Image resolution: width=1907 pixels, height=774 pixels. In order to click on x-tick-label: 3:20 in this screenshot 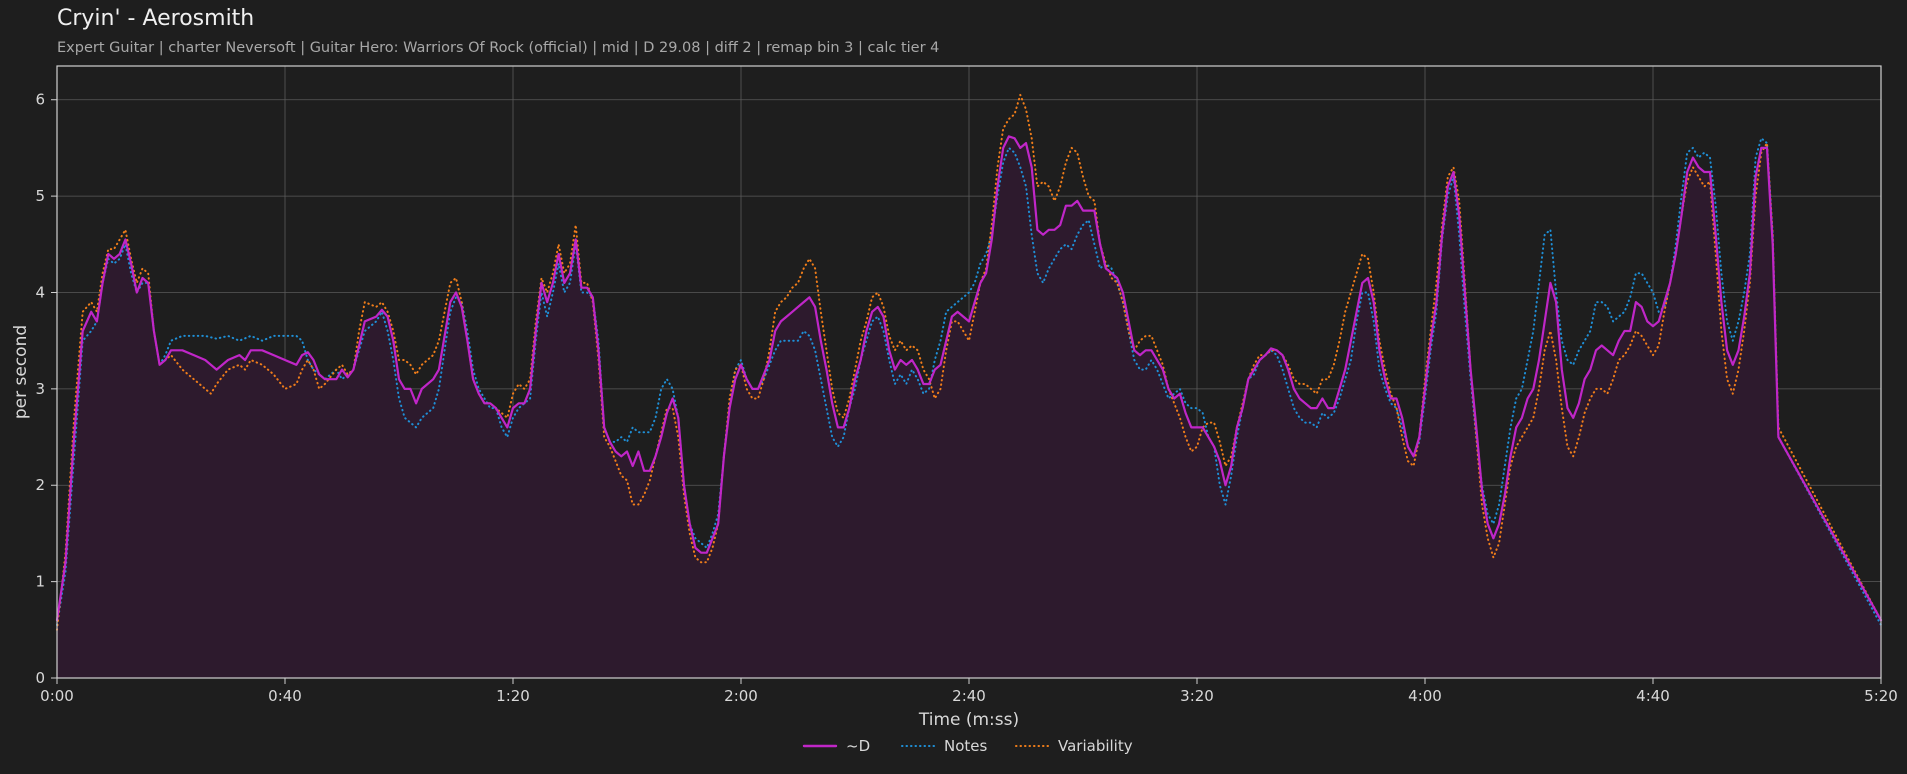, I will do `click(1197, 696)`.